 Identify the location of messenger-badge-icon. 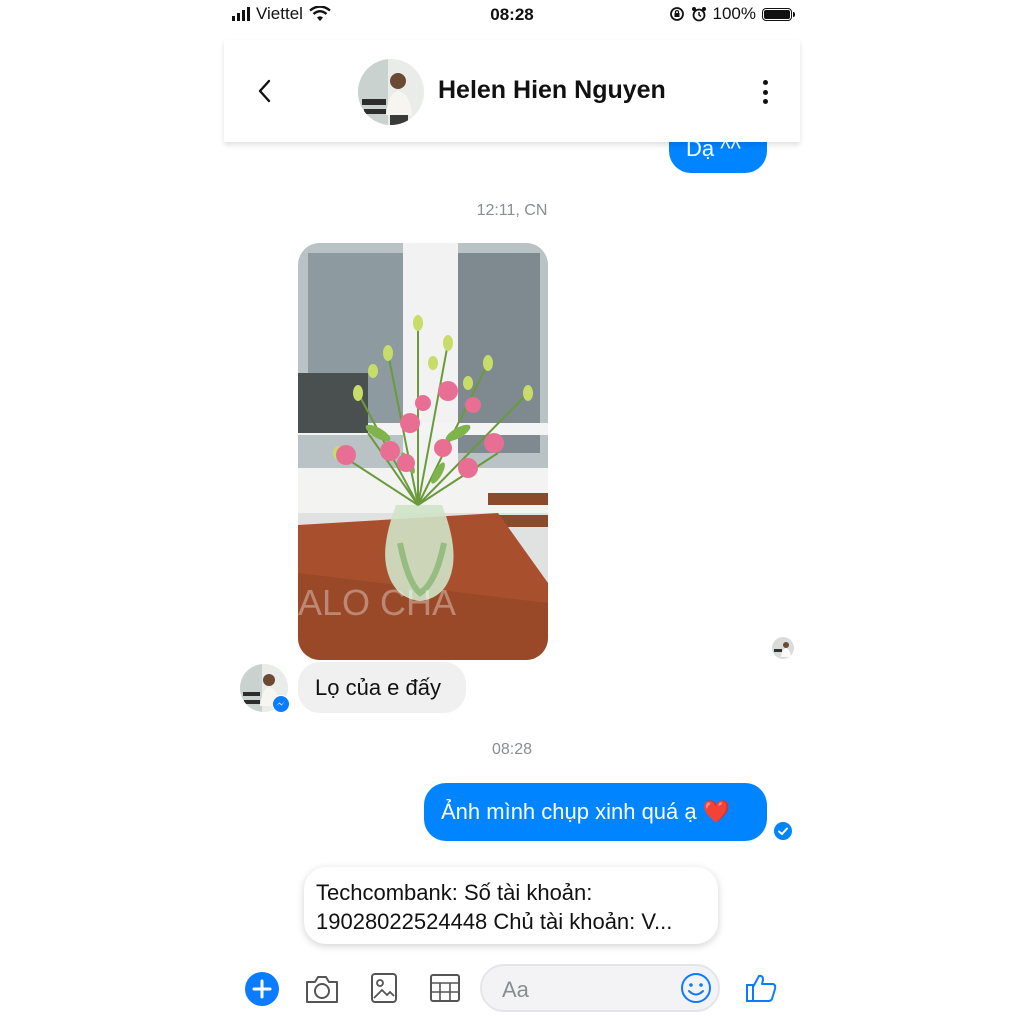
(281, 704).